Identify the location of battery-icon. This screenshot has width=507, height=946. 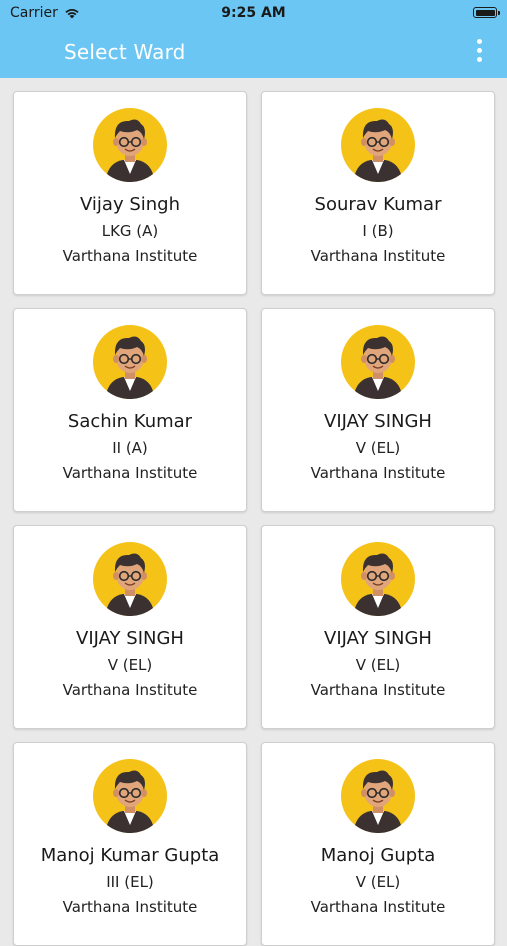
(486, 12).